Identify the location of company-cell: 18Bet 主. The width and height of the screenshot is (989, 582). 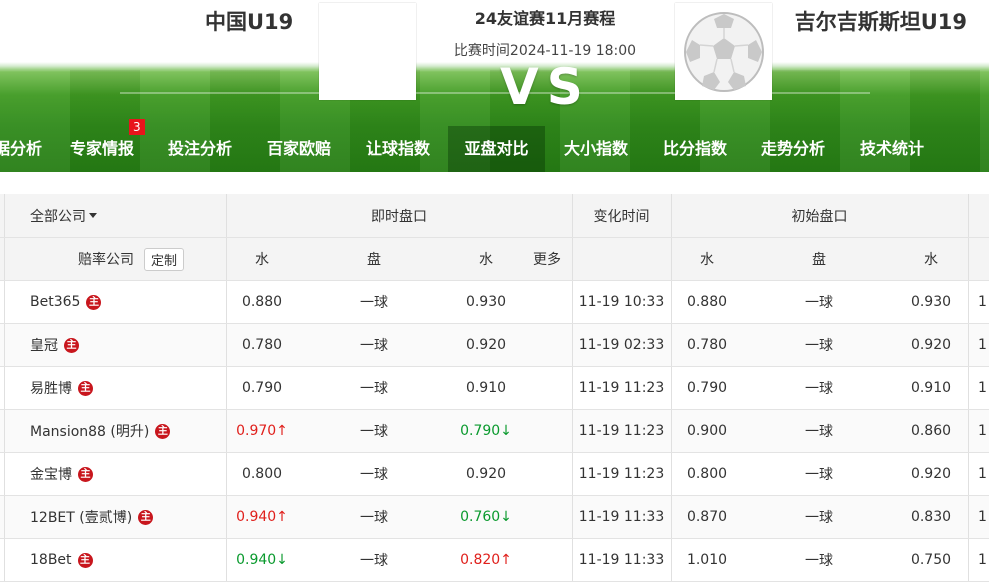
(115, 560).